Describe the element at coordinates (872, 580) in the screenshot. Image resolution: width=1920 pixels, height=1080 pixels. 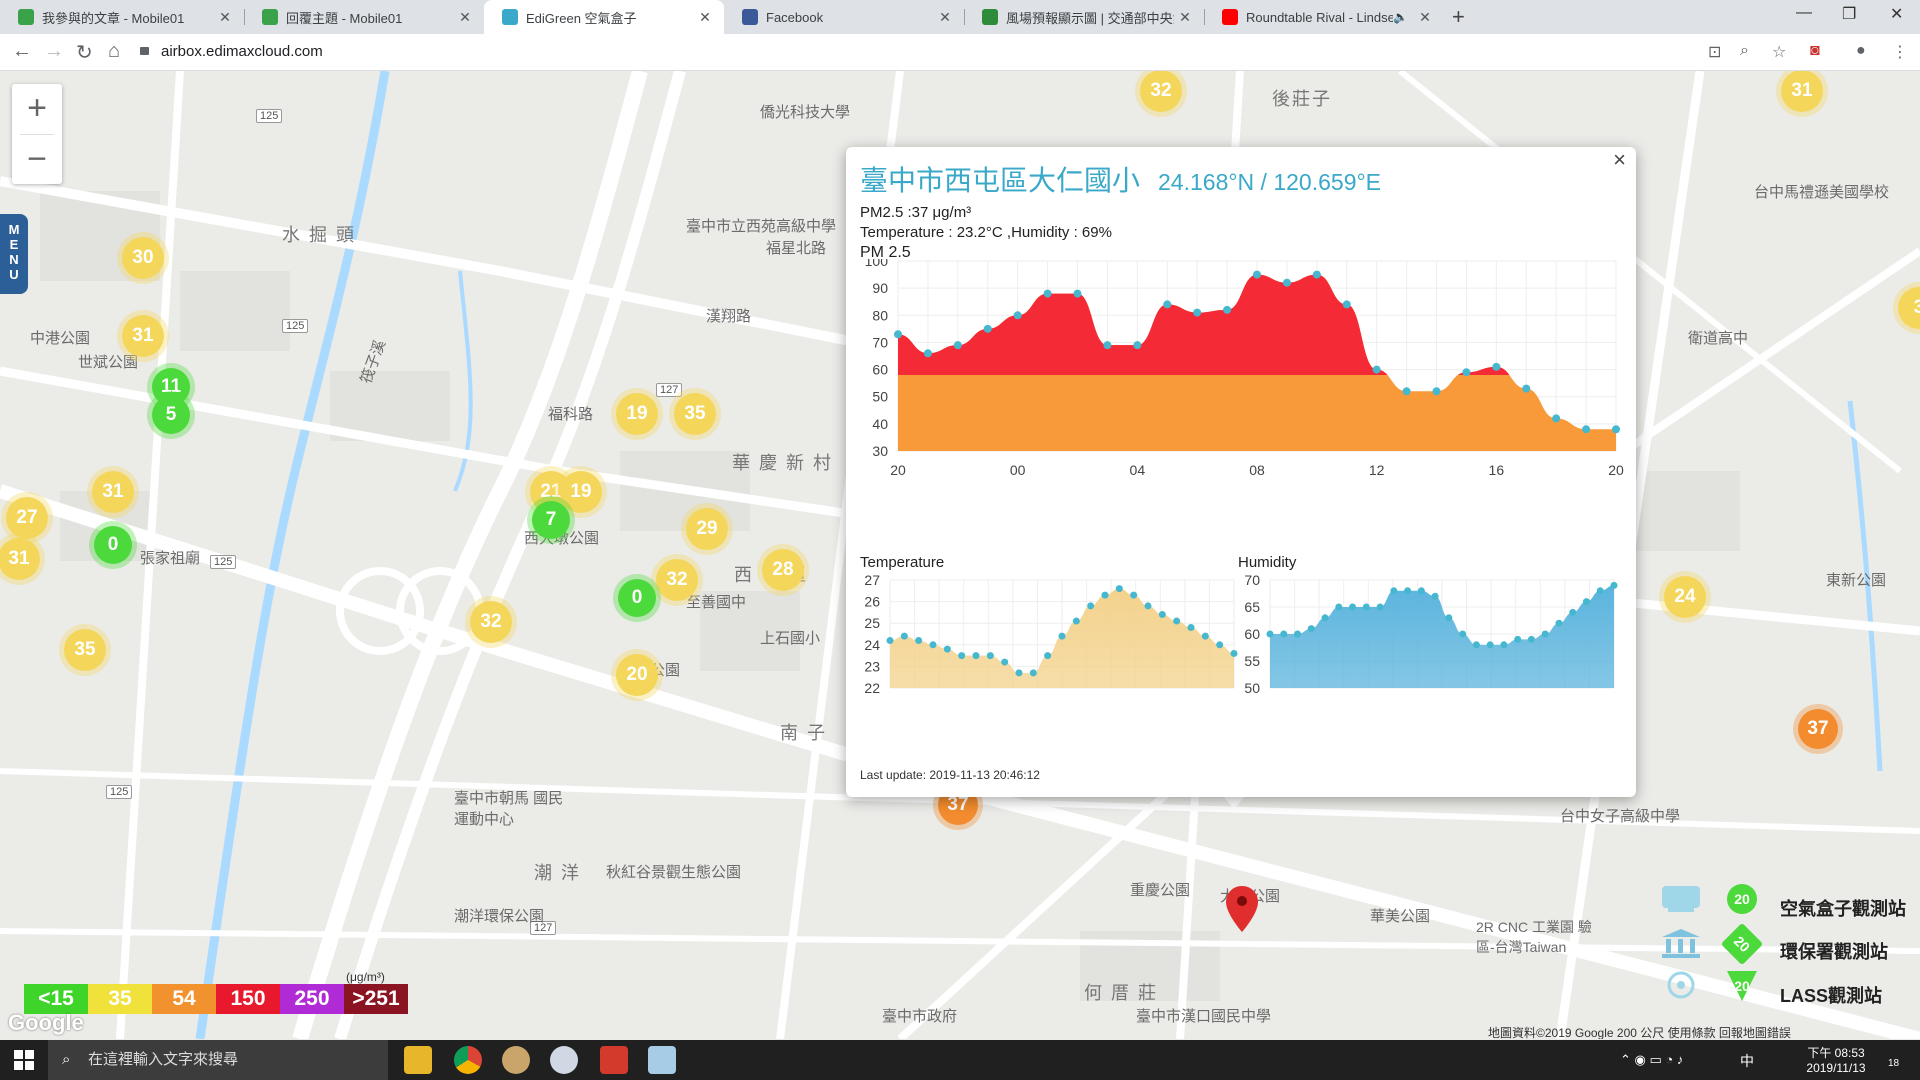
I see `y-tick-label: 27` at that location.